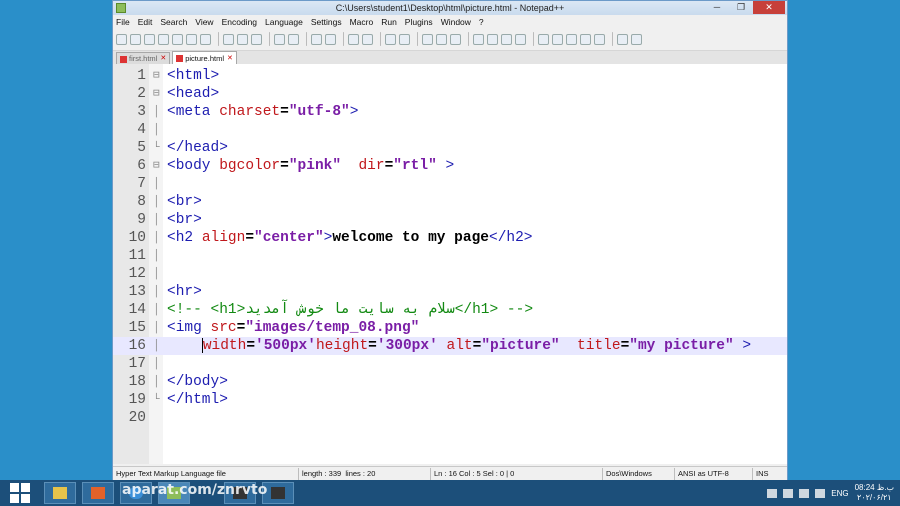 The image size is (900, 506). I want to click on record-macro-icon, so click(543, 39).